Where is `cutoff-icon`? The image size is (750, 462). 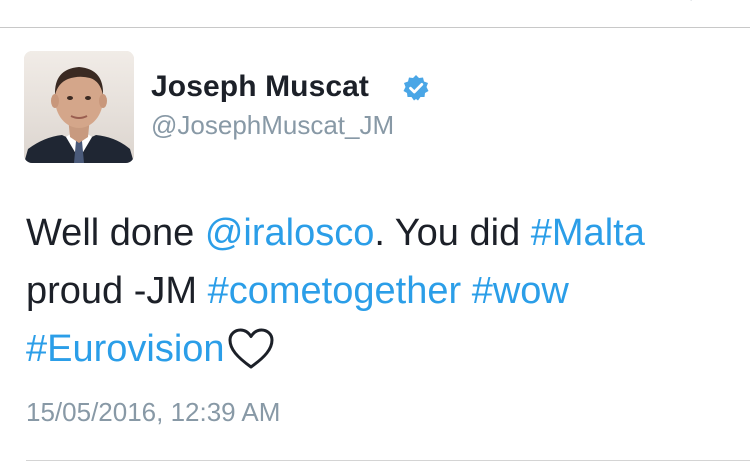
cutoff-icon is located at coordinates (666, 2).